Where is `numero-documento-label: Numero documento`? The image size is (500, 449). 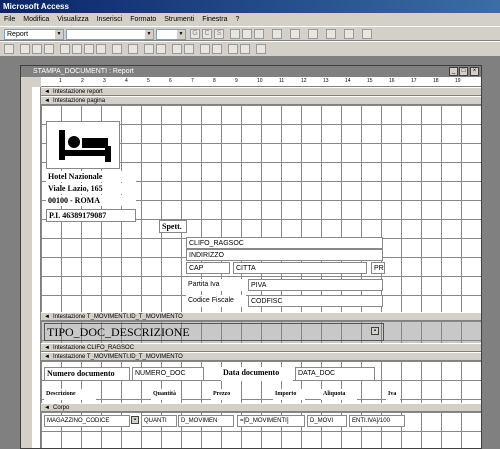 numero-documento-label: Numero documento is located at coordinates (87, 374).